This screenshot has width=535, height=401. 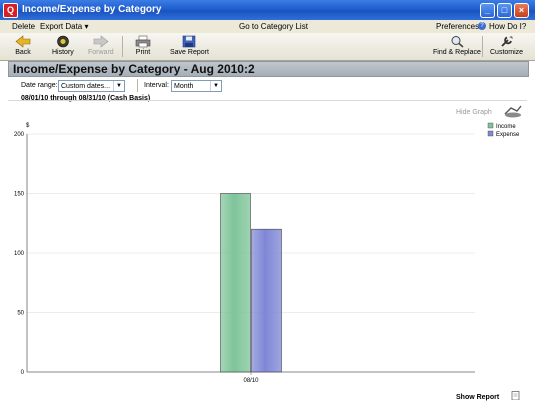 I want to click on window-title: Income/Expense by Category, so click(x=92, y=9).